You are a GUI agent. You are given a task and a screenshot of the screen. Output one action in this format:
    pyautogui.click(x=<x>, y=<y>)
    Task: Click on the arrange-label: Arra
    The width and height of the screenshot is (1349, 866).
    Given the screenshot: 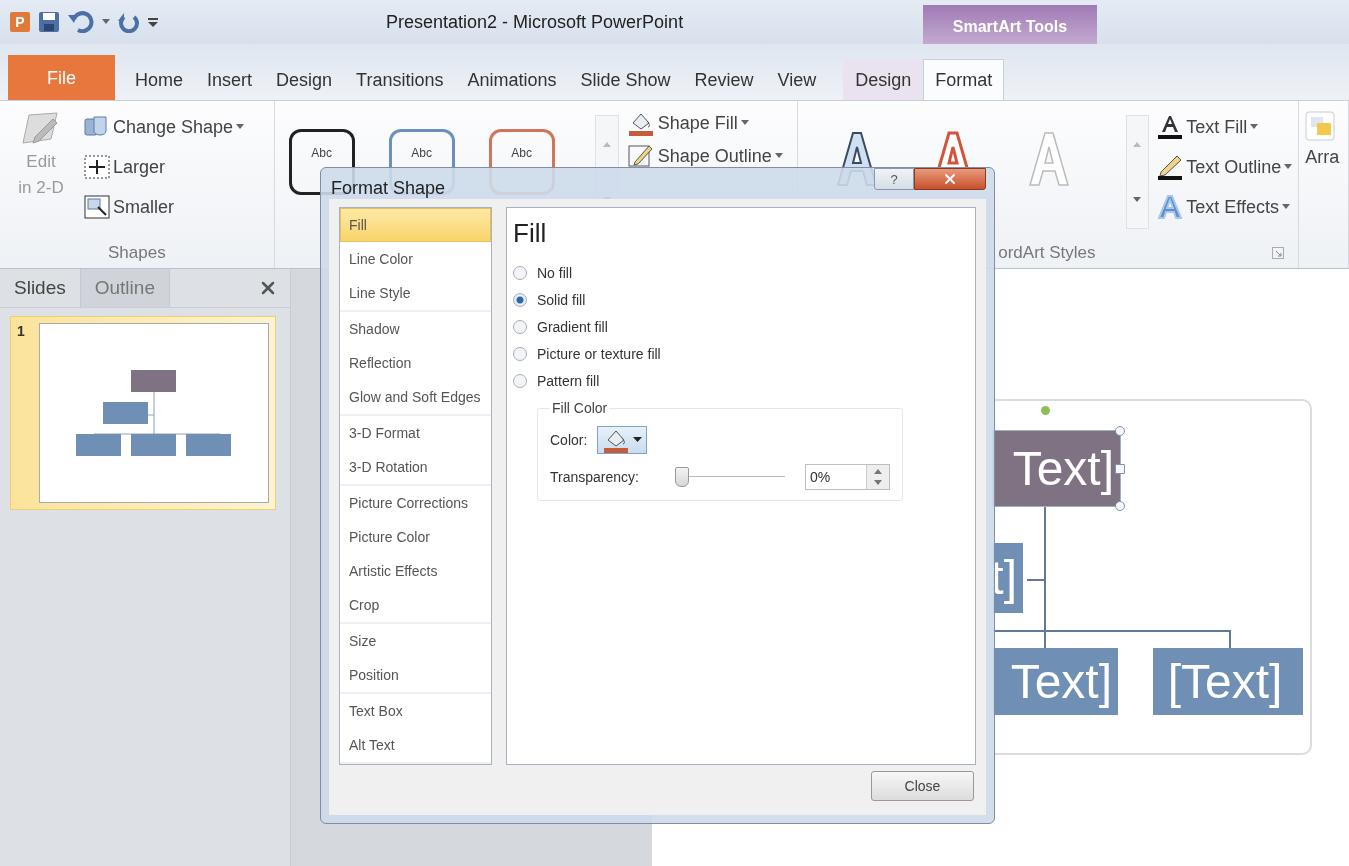 What is the action you would take?
    pyautogui.click(x=1322, y=157)
    